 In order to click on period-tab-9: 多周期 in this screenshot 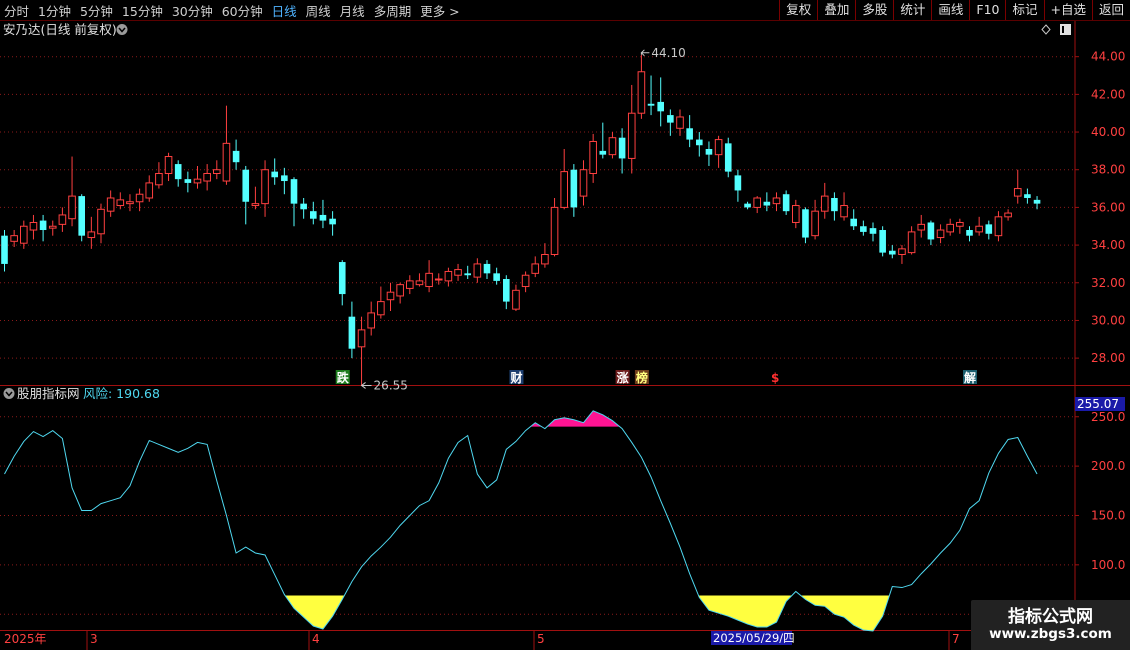, I will do `click(393, 10)`.